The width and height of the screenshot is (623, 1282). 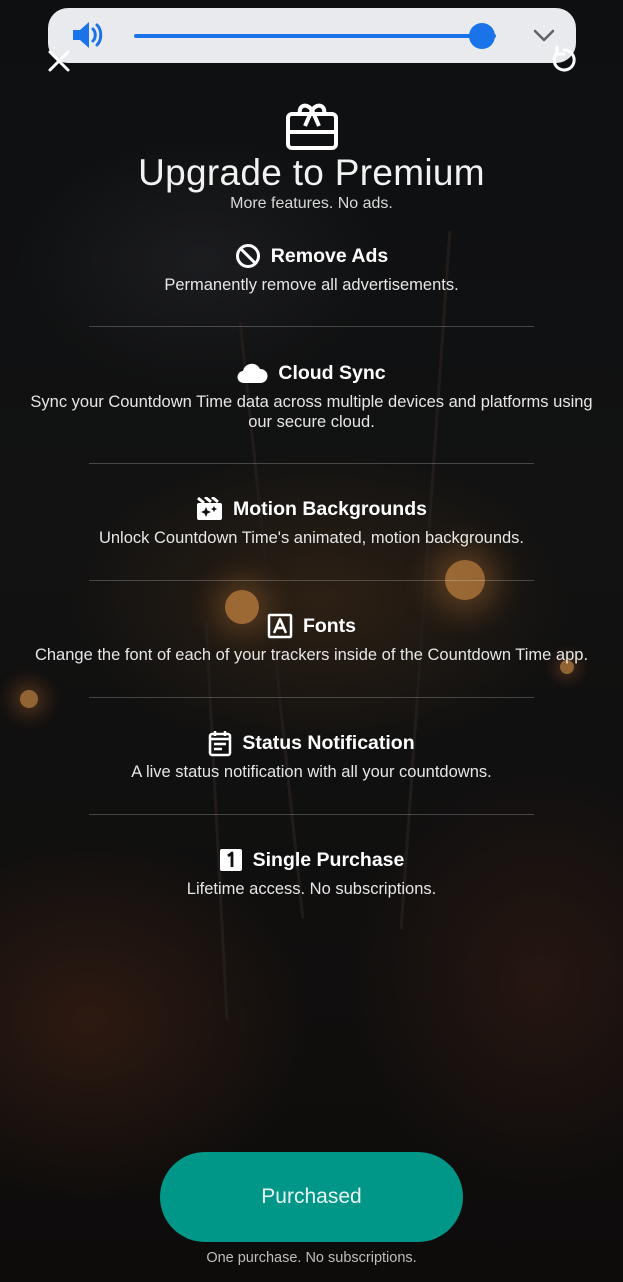 What do you see at coordinates (328, 742) in the screenshot?
I see `feature-title: Status Notification` at bounding box center [328, 742].